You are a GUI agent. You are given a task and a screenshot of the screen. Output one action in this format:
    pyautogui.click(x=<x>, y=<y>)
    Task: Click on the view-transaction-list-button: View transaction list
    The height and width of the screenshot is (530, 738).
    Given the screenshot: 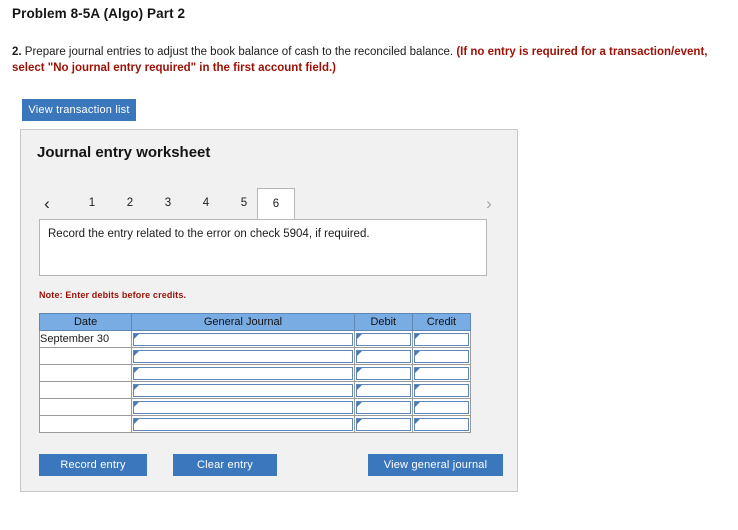 What is the action you would take?
    pyautogui.click(x=79, y=110)
    